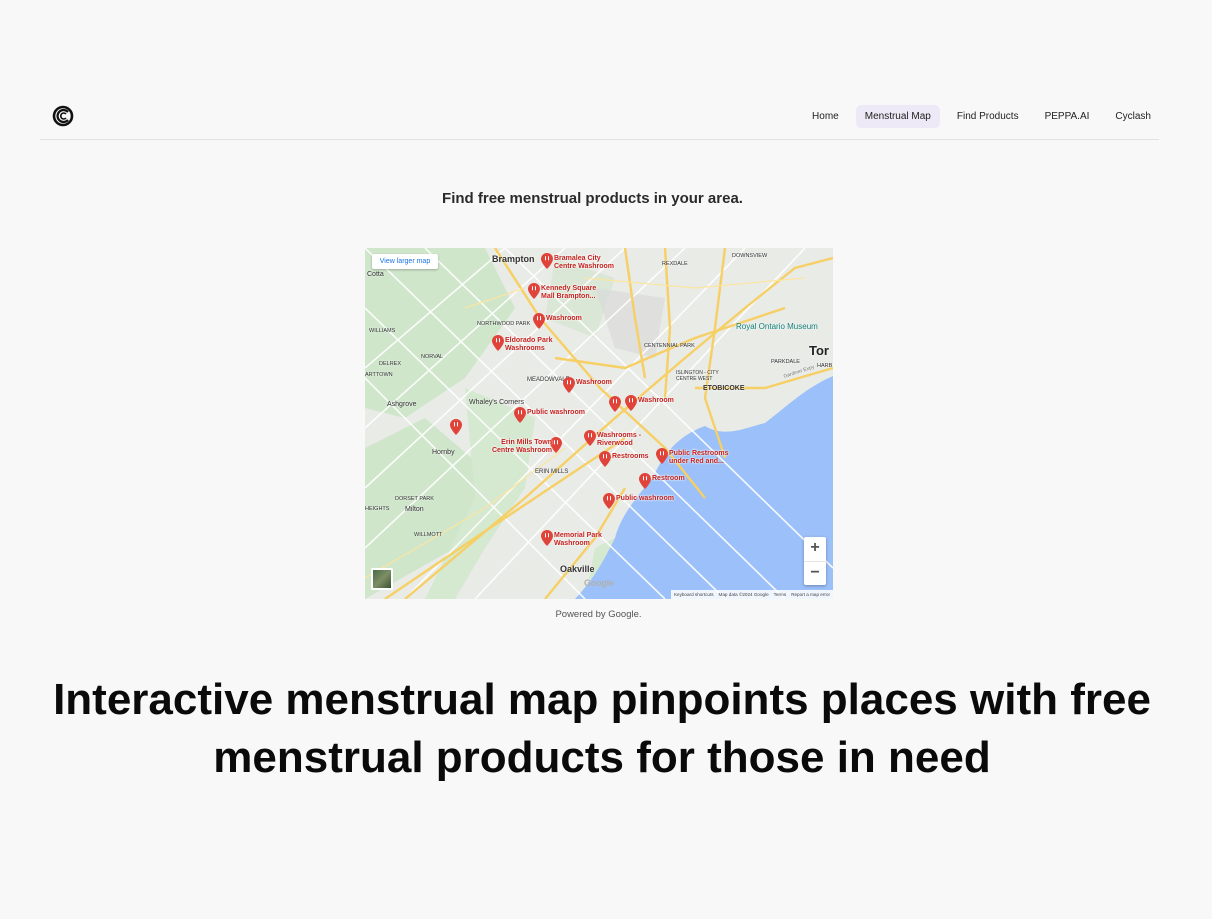 The height and width of the screenshot is (919, 1212). Describe the element at coordinates (390, 364) in the screenshot. I see `place-label: DELREX` at that location.